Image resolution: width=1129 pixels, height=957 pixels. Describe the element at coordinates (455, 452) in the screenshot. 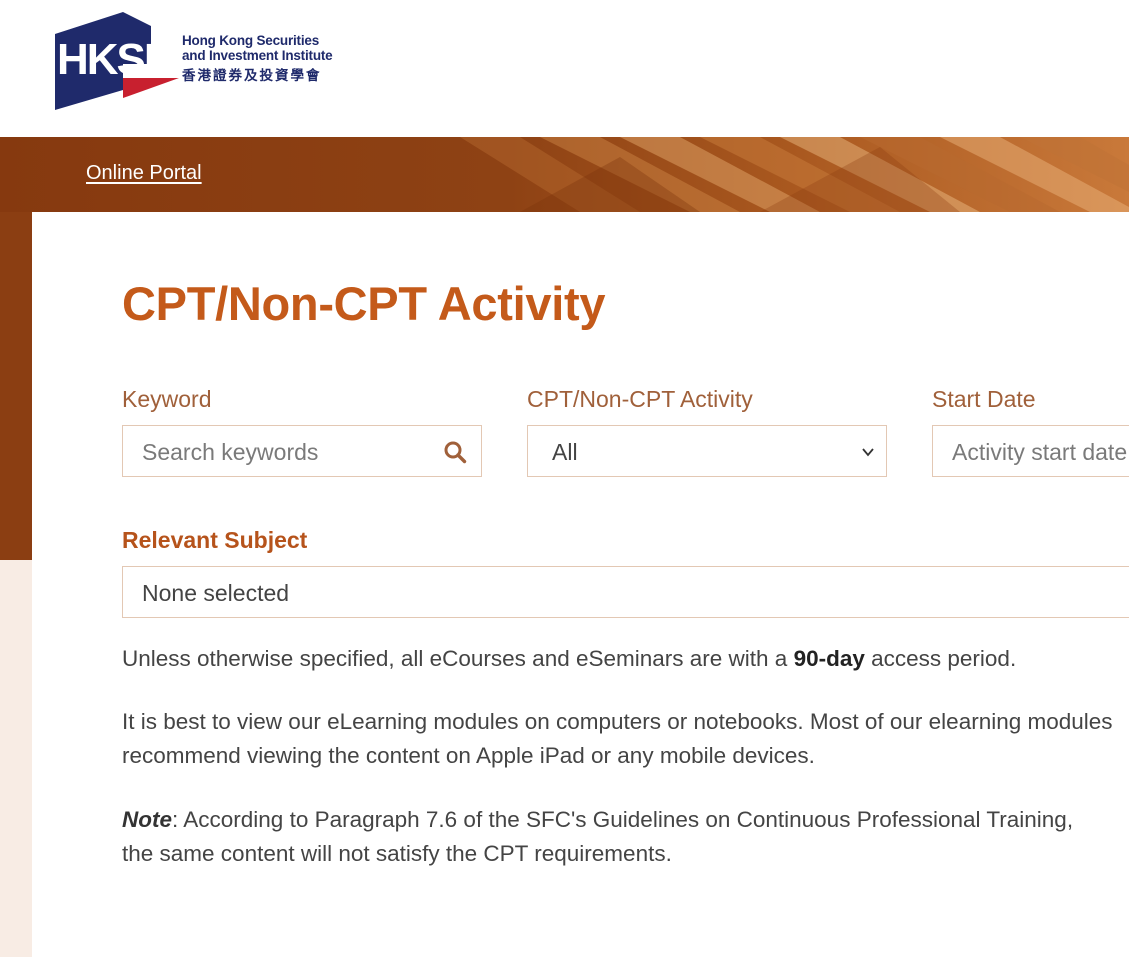

I see `search-icon` at that location.